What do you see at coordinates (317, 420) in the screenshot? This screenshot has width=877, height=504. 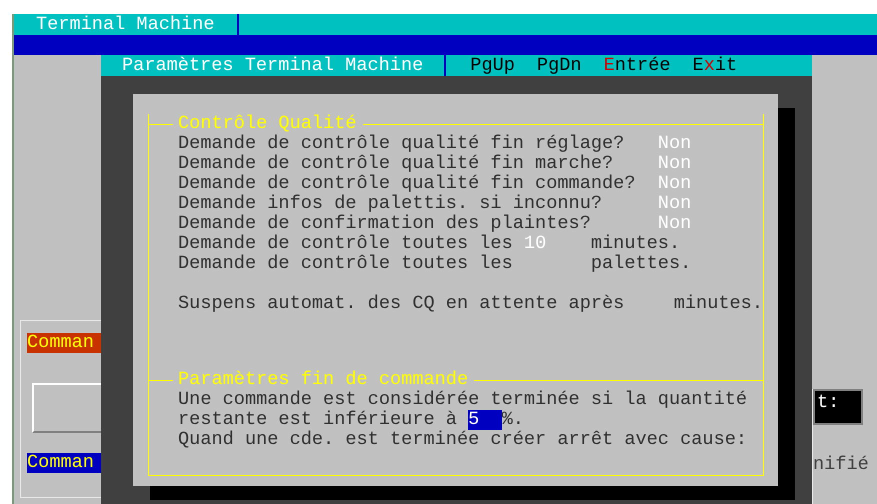 I see `question-label: restante est inférieure à` at bounding box center [317, 420].